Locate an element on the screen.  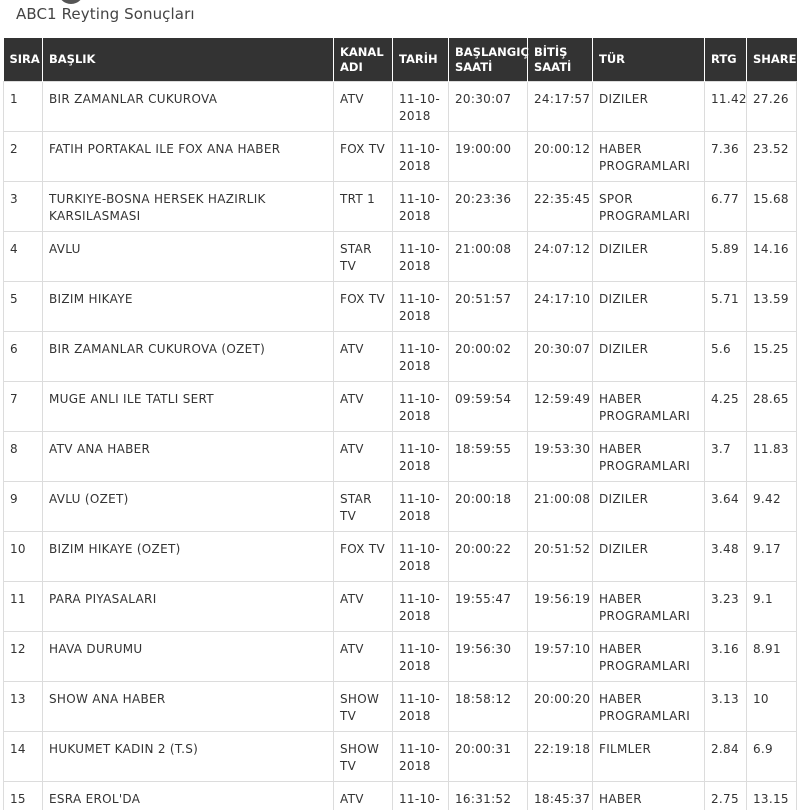
column-header-rtg: RTG is located at coordinates (725, 60).